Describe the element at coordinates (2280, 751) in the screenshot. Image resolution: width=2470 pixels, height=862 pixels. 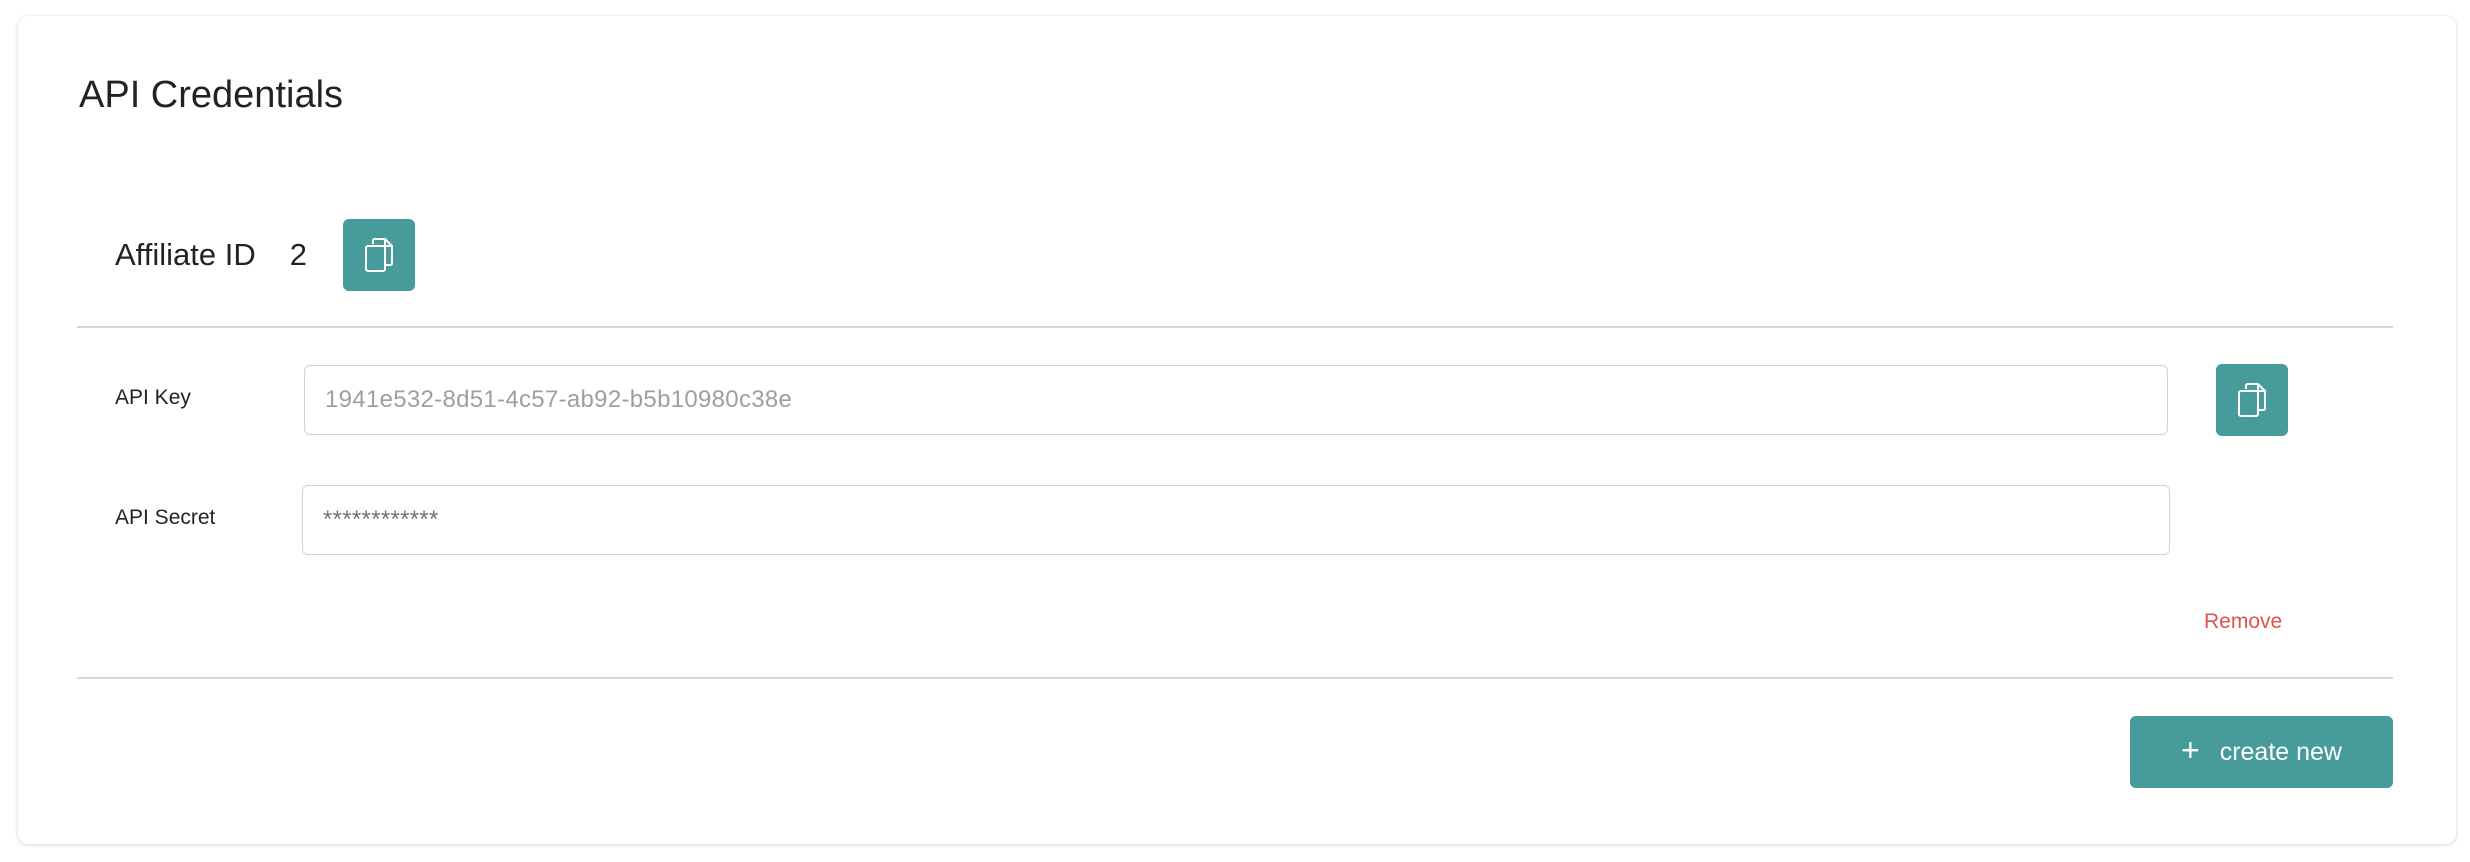
I see `create-new-label: create new` at that location.